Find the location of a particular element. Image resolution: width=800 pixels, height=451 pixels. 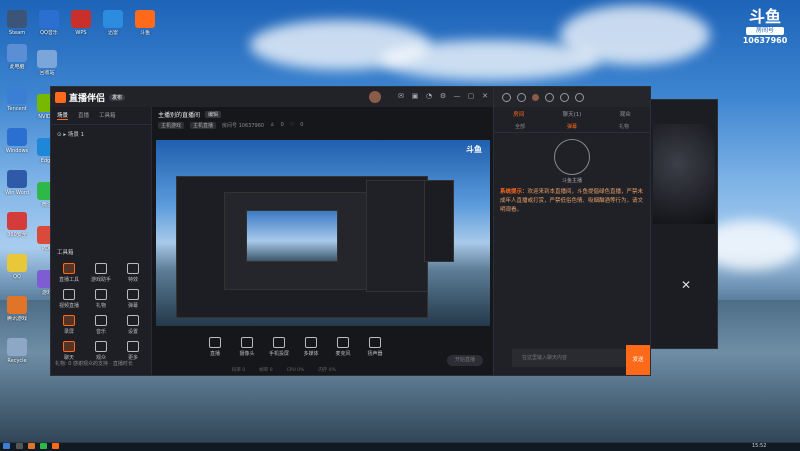

bell-icon: ◔ is located at coordinates (429, 96).